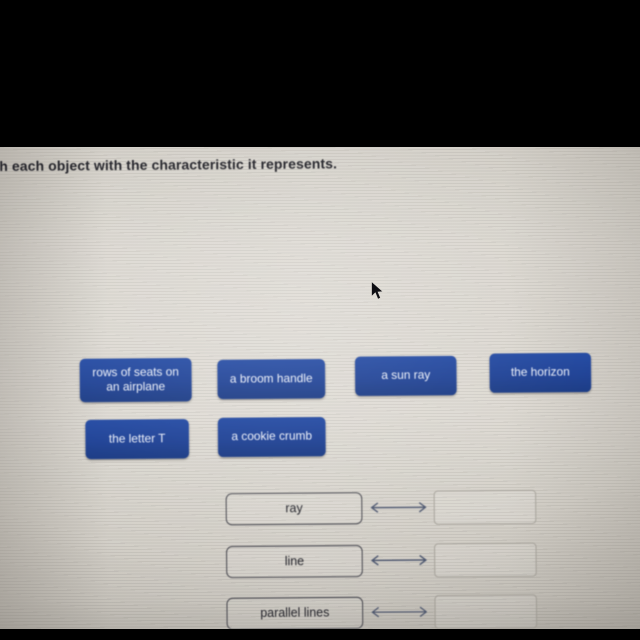 The width and height of the screenshot is (640, 640). I want to click on match-row-line: line, so click(384, 561).